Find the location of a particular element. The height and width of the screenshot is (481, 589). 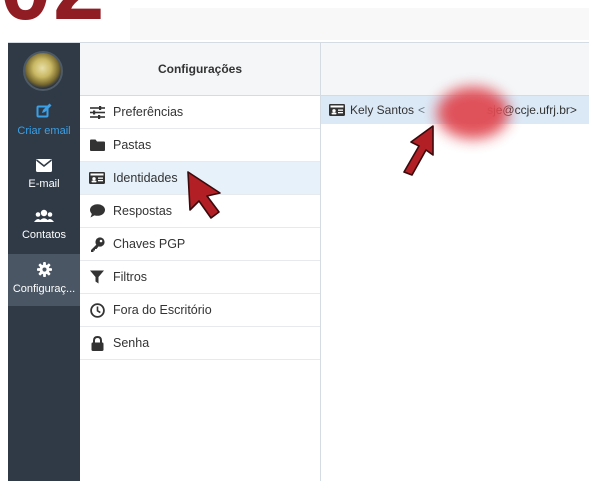

gear-icon is located at coordinates (44, 271).